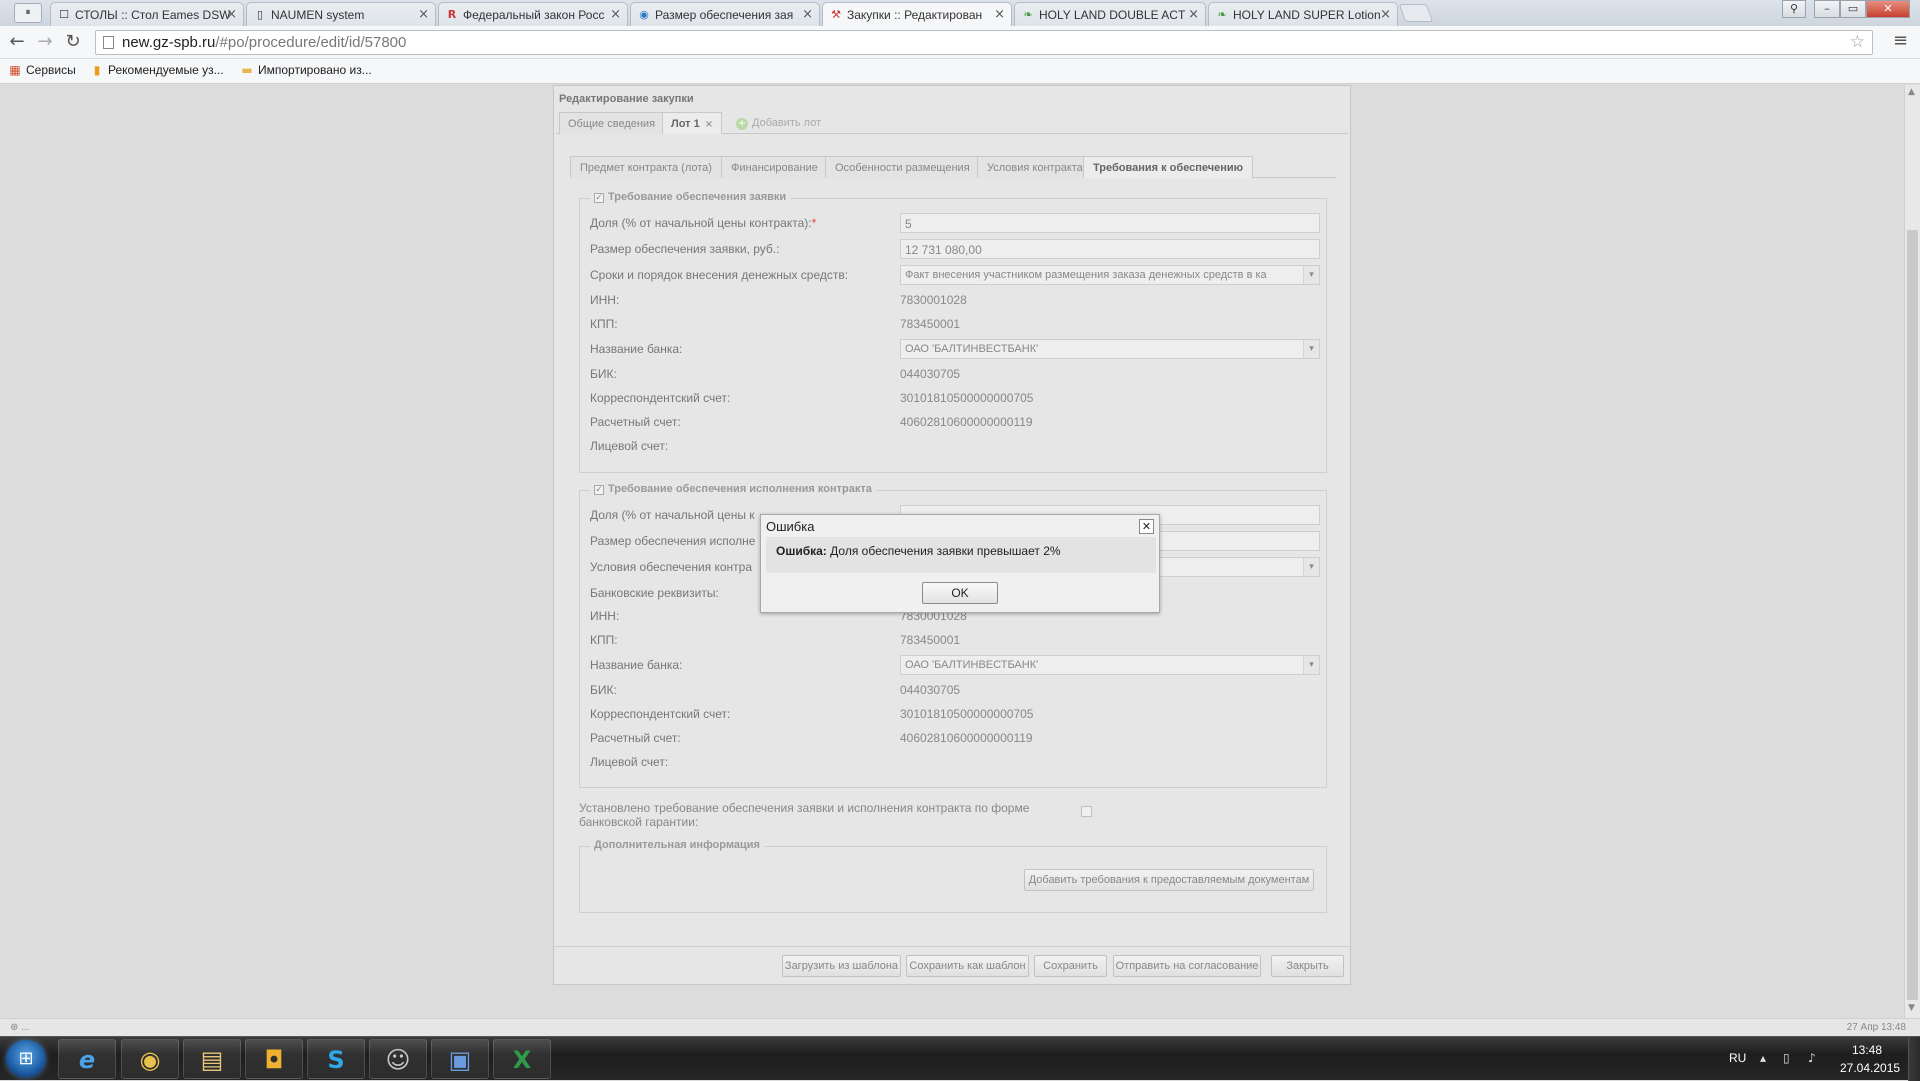 The height and width of the screenshot is (1081, 1920). What do you see at coordinates (147, 14) in the screenshot?
I see `browser-tab-1: ☐ СТОЛЫ :: Стол Eames DSW ×` at bounding box center [147, 14].